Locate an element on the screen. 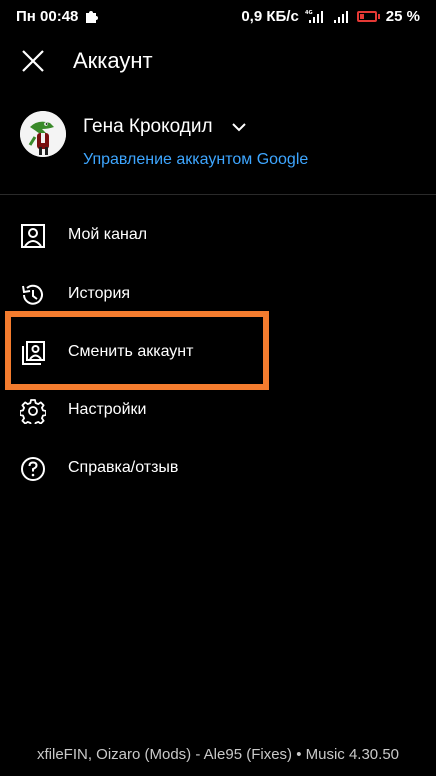 Image resolution: width=436 pixels, height=776 pixels. history-icon is located at coordinates (32, 294).